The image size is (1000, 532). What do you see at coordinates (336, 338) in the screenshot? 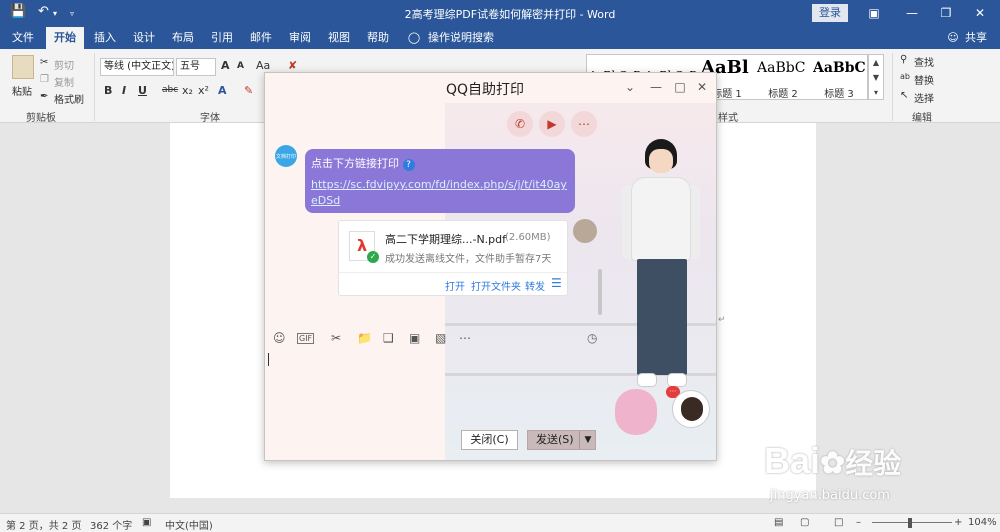
I see `scissors-icon: ✂` at bounding box center [336, 338].